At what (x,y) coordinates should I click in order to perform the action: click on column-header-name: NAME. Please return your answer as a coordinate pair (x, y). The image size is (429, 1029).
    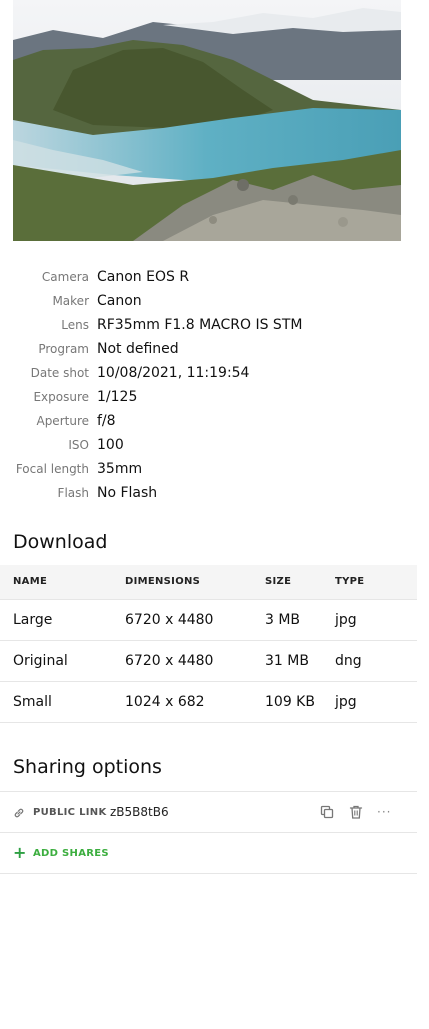
    Looking at the image, I should click on (62, 582).